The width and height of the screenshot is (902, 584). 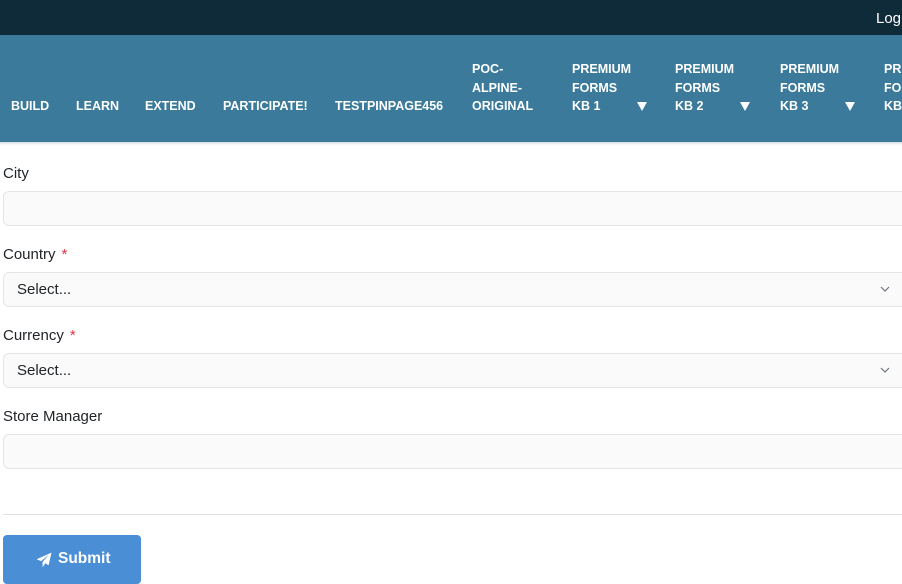 I want to click on nav-item-label: LEARN, so click(x=98, y=106).